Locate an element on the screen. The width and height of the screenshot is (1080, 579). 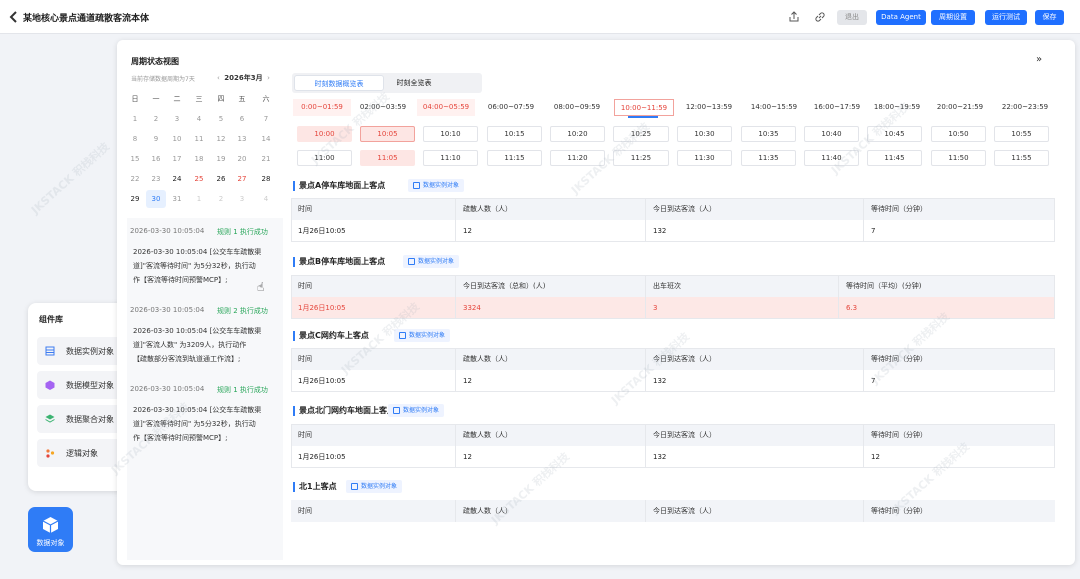
prev-month-icon: ‹ is located at coordinates (218, 78).